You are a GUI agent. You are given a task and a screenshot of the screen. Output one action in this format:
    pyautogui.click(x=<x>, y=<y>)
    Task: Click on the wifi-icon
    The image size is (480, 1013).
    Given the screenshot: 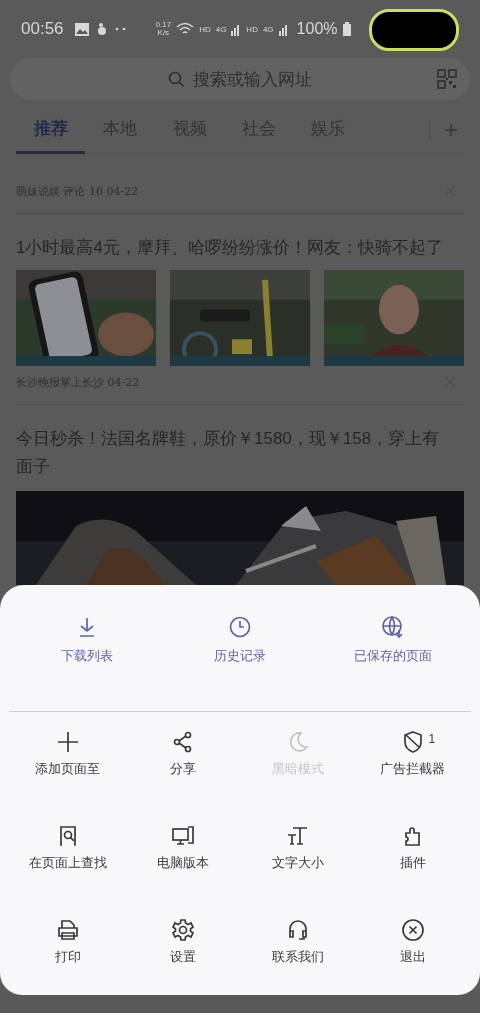 What is the action you would take?
    pyautogui.click(x=185, y=29)
    